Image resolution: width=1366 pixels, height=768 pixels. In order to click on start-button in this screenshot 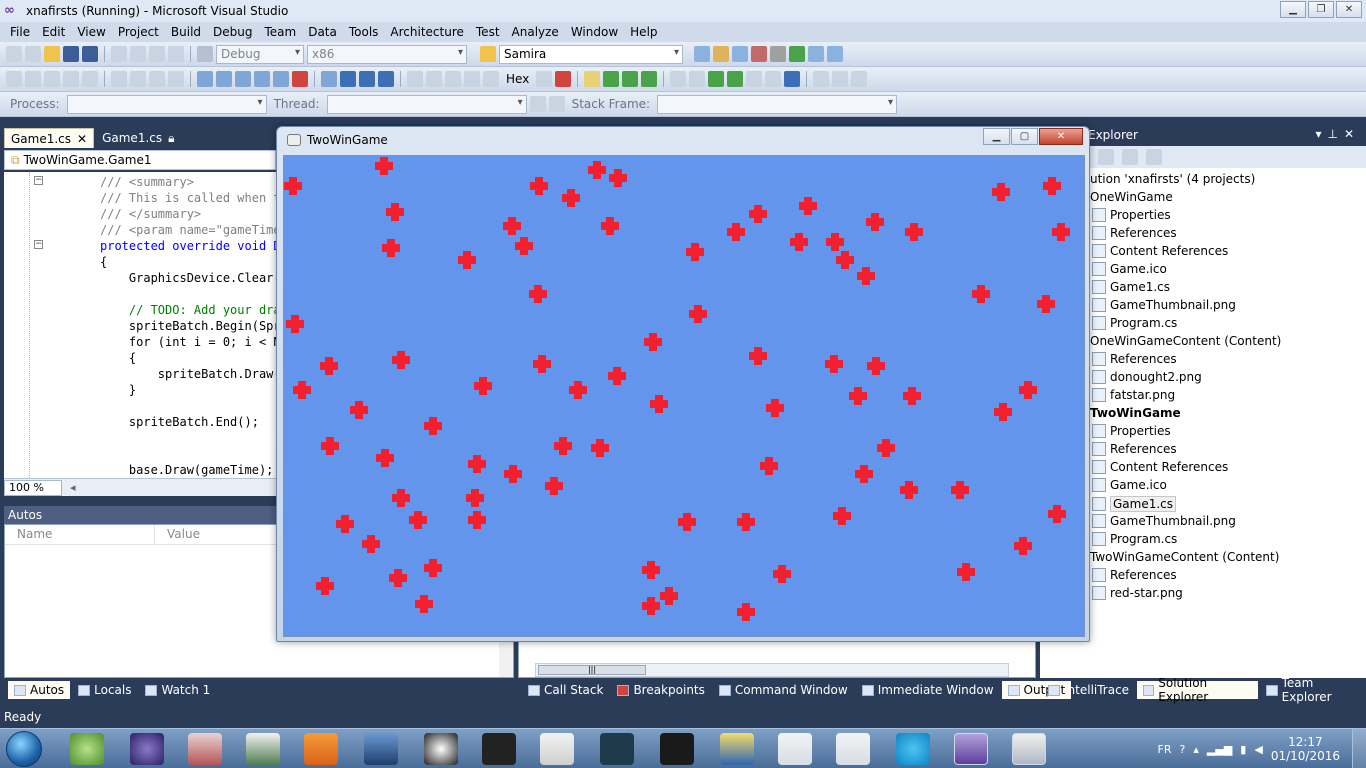, I will do `click(24, 749)`.